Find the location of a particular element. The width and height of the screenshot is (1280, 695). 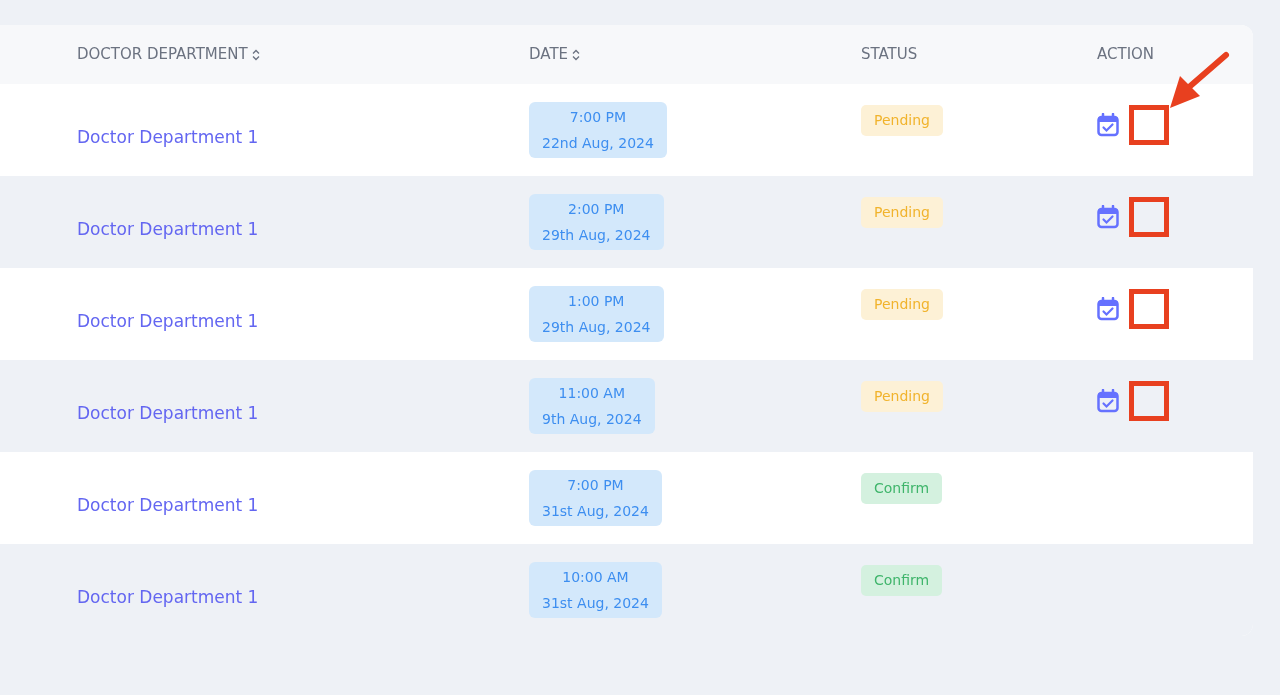

date-badge: 7:00 PM 22nd Aug, 2024 is located at coordinates (598, 130).